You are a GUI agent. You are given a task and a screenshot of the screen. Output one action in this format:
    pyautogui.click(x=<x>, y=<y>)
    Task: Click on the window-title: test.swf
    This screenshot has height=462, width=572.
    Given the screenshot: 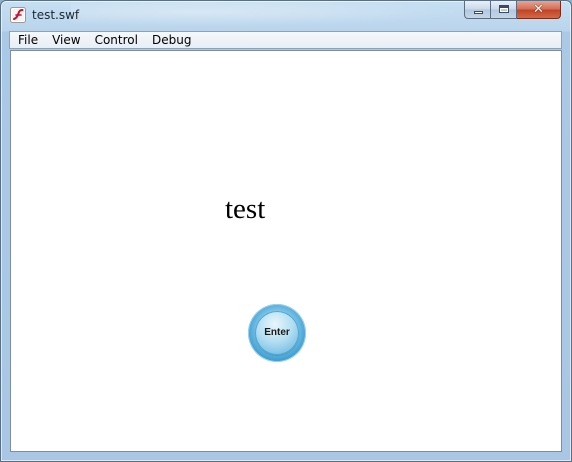 What is the action you would take?
    pyautogui.click(x=56, y=15)
    